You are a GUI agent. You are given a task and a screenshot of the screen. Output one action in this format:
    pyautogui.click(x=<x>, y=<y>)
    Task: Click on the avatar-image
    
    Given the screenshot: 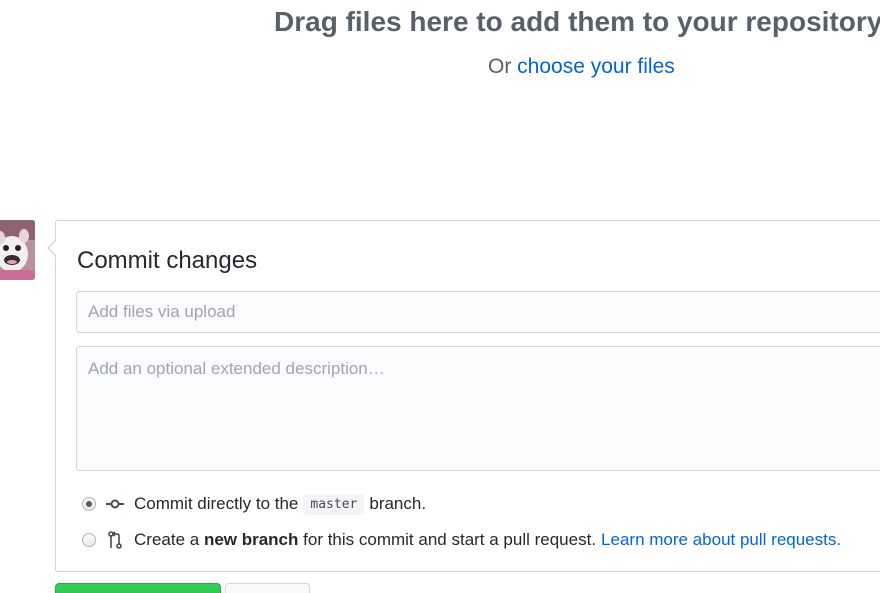 What is the action you would take?
    pyautogui.click(x=17, y=250)
    